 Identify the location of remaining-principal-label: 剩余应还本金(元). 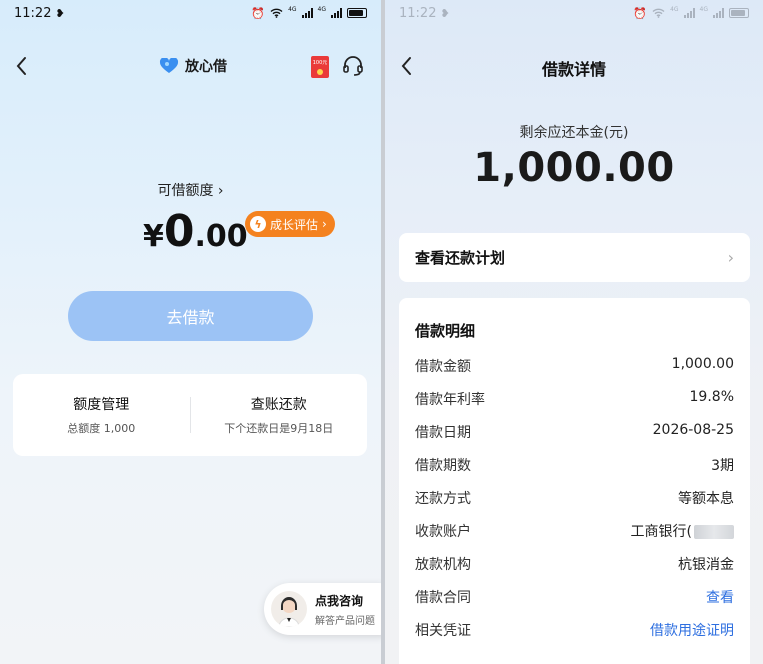
(574, 133).